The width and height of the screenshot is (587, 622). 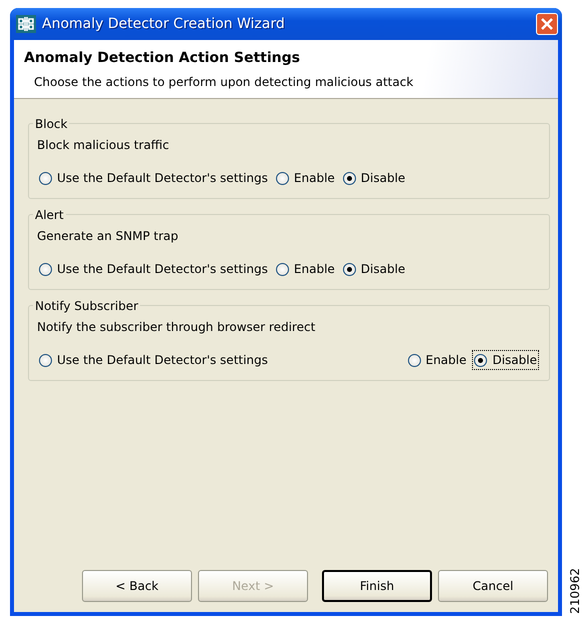 What do you see at coordinates (176, 327) in the screenshot?
I see `group-description: Notify the subscriber through browser redirect` at bounding box center [176, 327].